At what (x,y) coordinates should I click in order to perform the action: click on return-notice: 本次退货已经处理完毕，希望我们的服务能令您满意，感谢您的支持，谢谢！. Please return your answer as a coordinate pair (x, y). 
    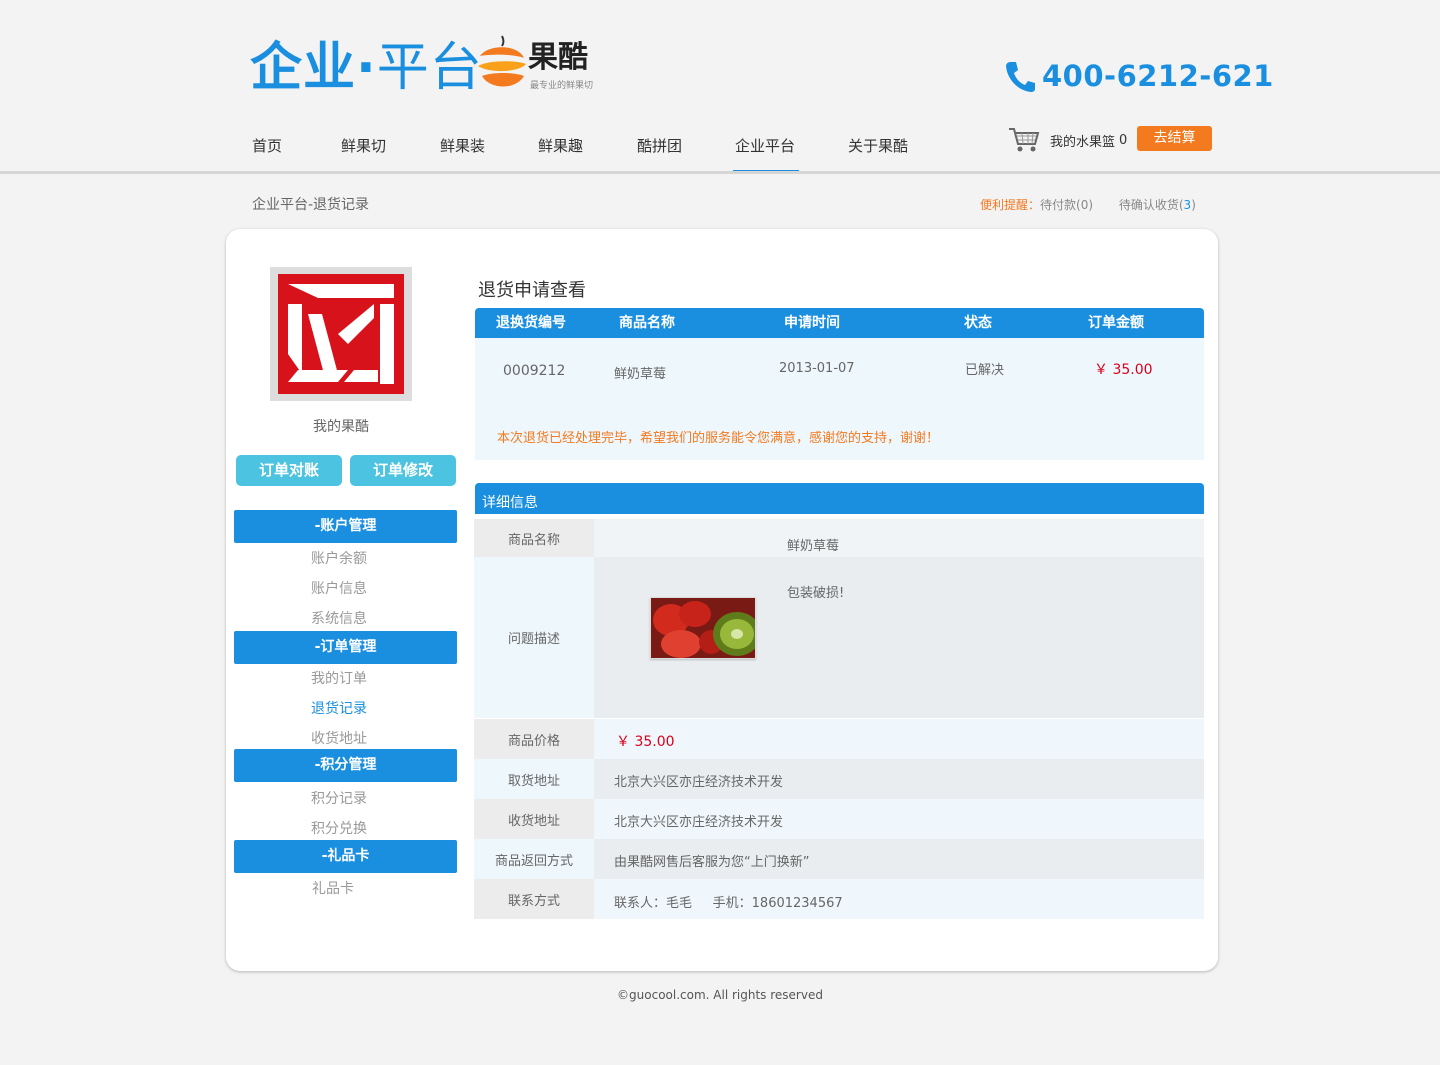
    Looking at the image, I should click on (718, 438).